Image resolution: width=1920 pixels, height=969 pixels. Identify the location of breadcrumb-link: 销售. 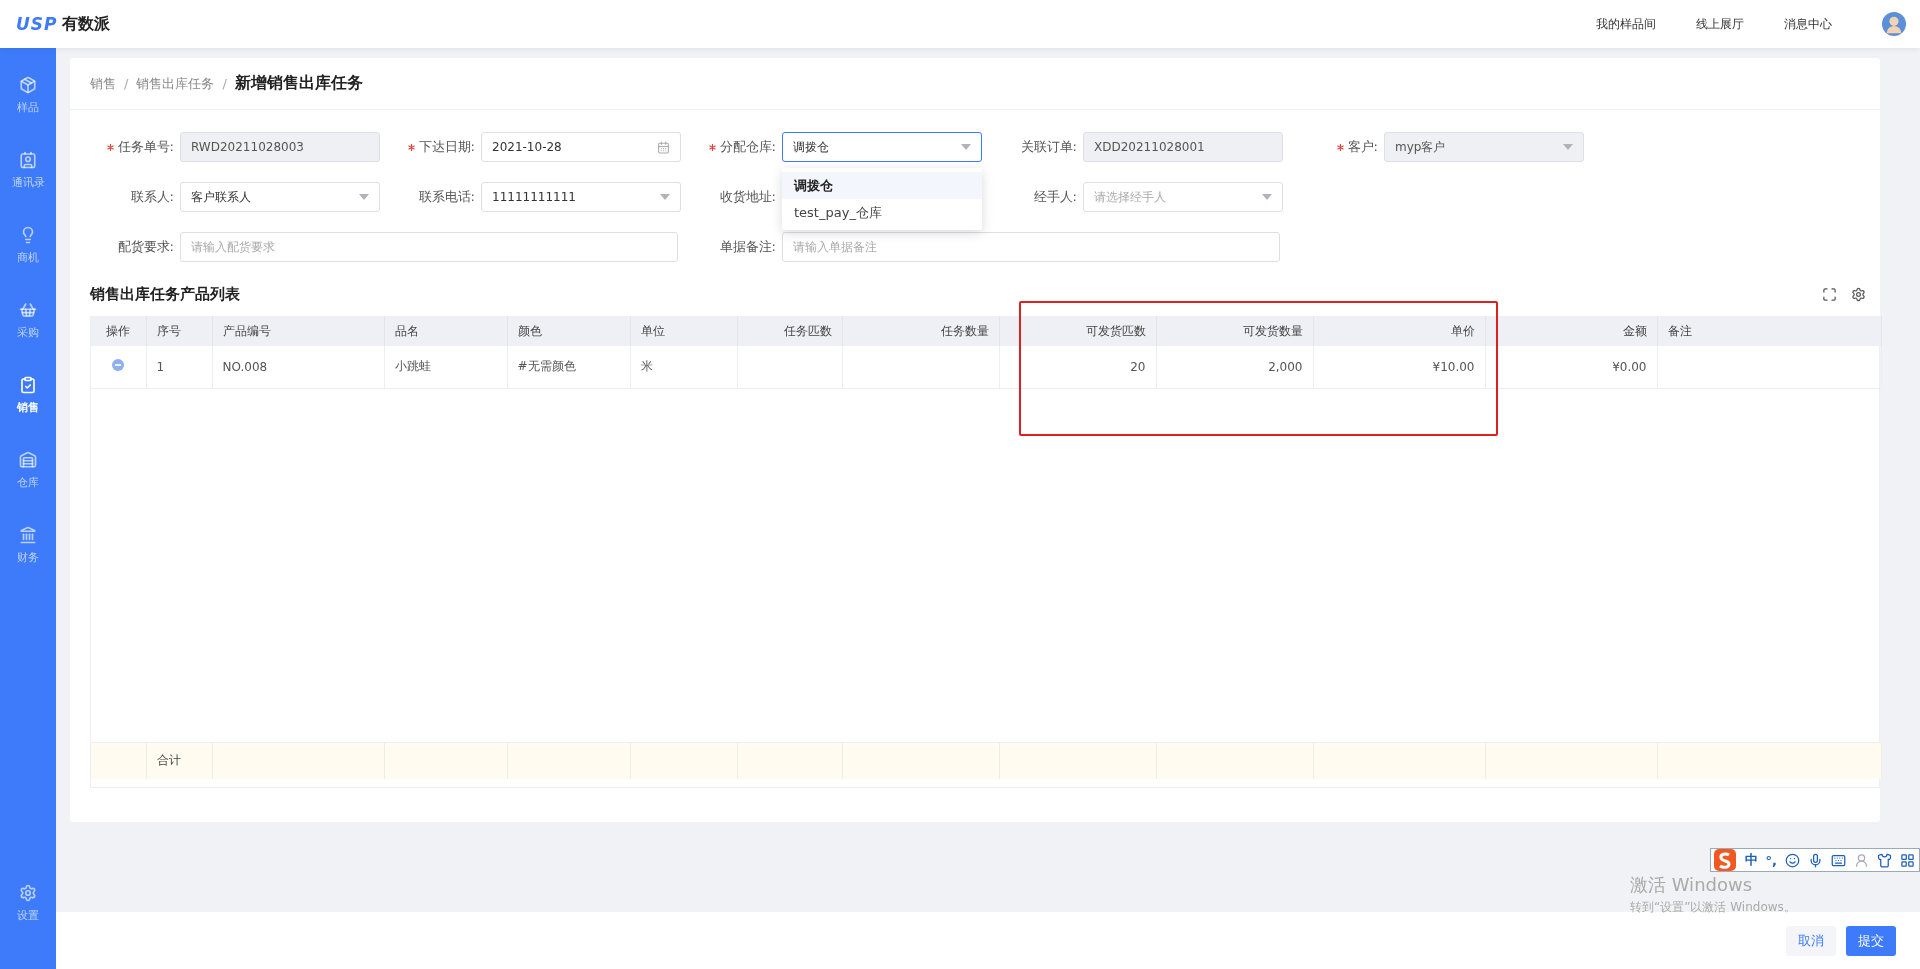
(103, 83).